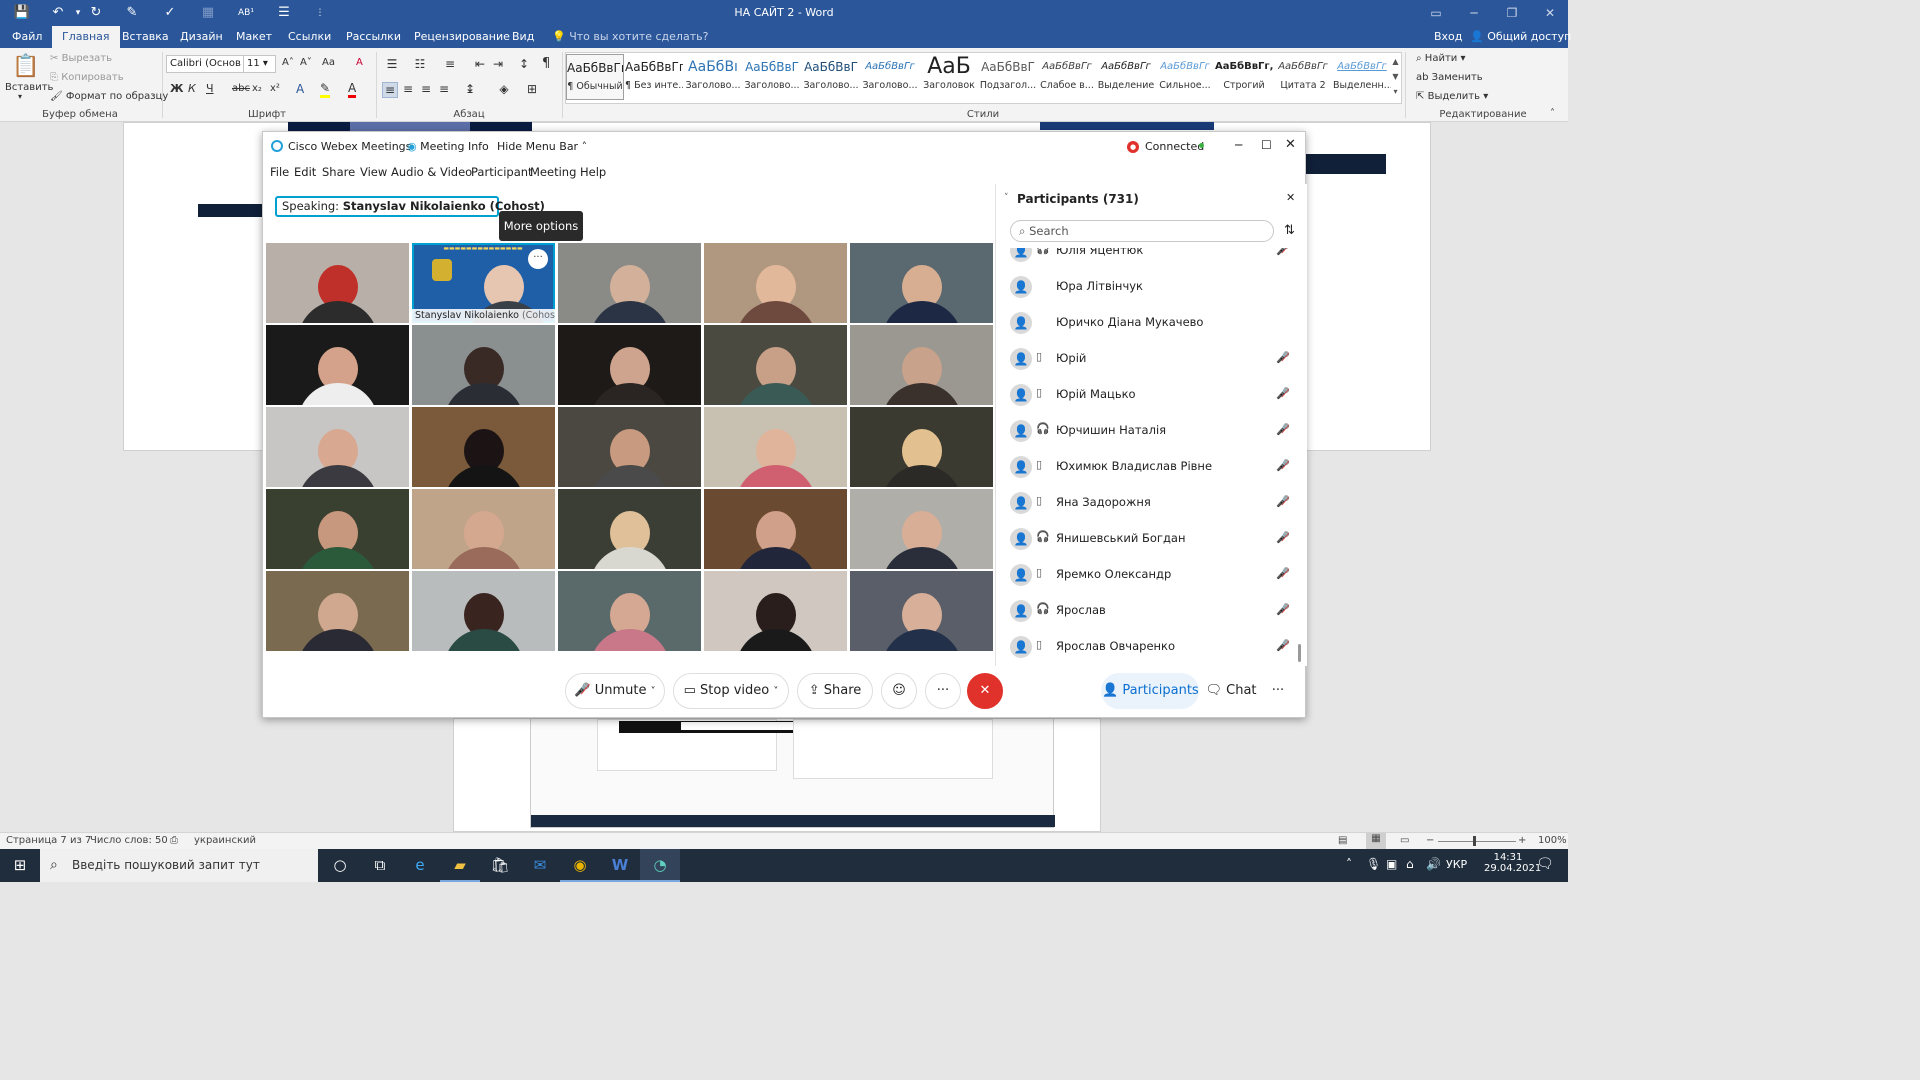 The height and width of the screenshot is (1080, 1920). Describe the element at coordinates (305, 172) in the screenshot. I see `menu-edit: Edit` at that location.